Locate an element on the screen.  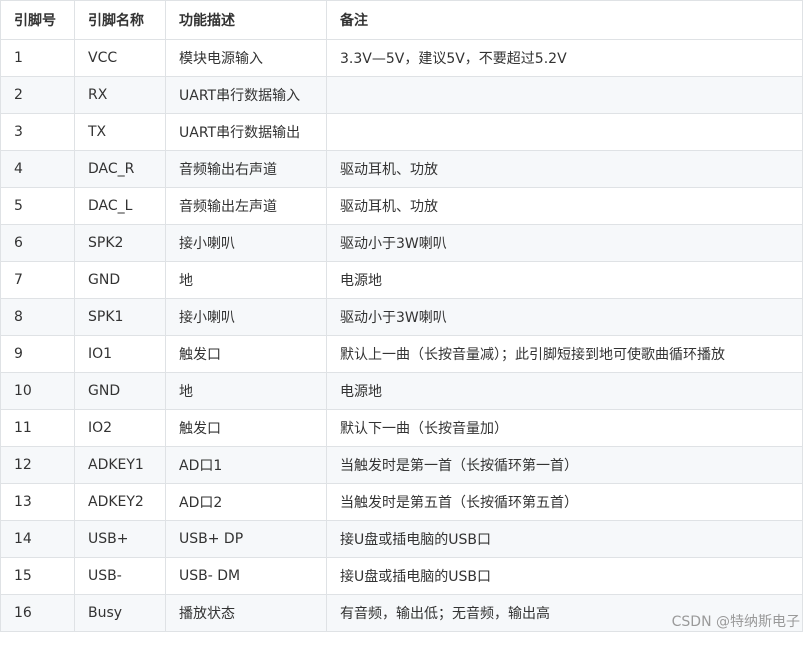
header-remark: 备注 is located at coordinates (564, 20).